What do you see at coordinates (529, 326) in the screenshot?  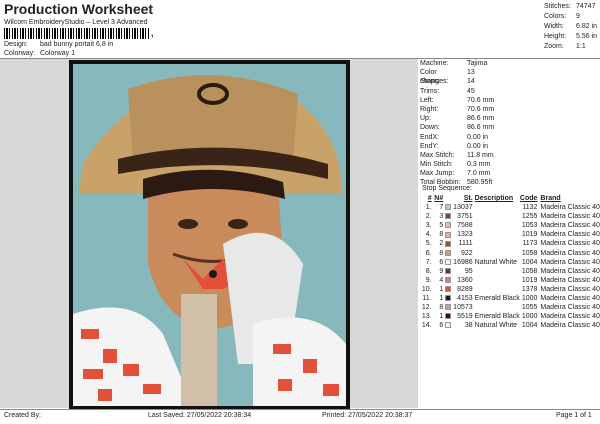 I see `cell-code: 1004` at bounding box center [529, 326].